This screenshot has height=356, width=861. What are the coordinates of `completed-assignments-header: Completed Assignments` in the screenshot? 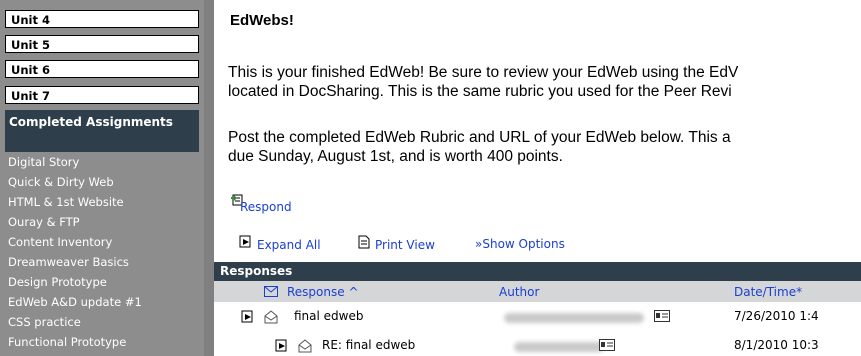 It's located at (102, 131).